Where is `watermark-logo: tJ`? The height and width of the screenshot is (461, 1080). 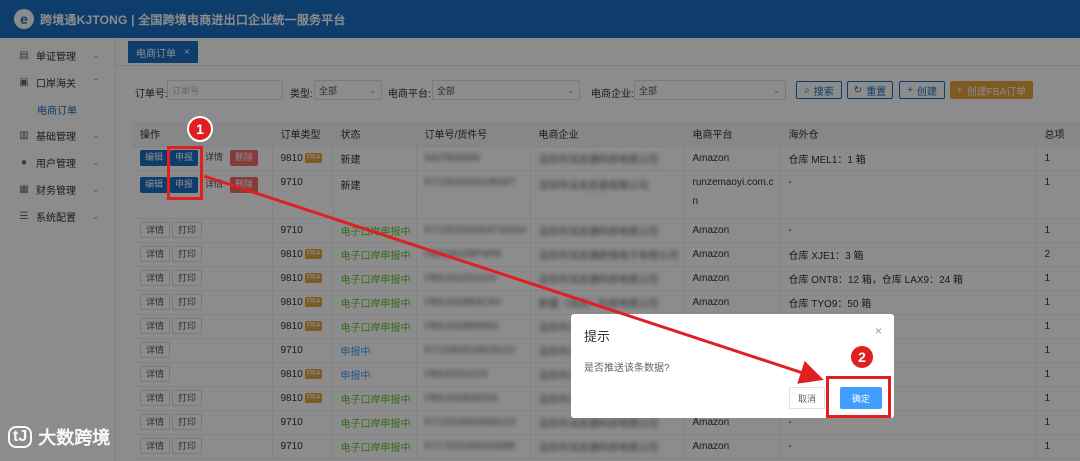 watermark-logo: tJ is located at coordinates (20, 437).